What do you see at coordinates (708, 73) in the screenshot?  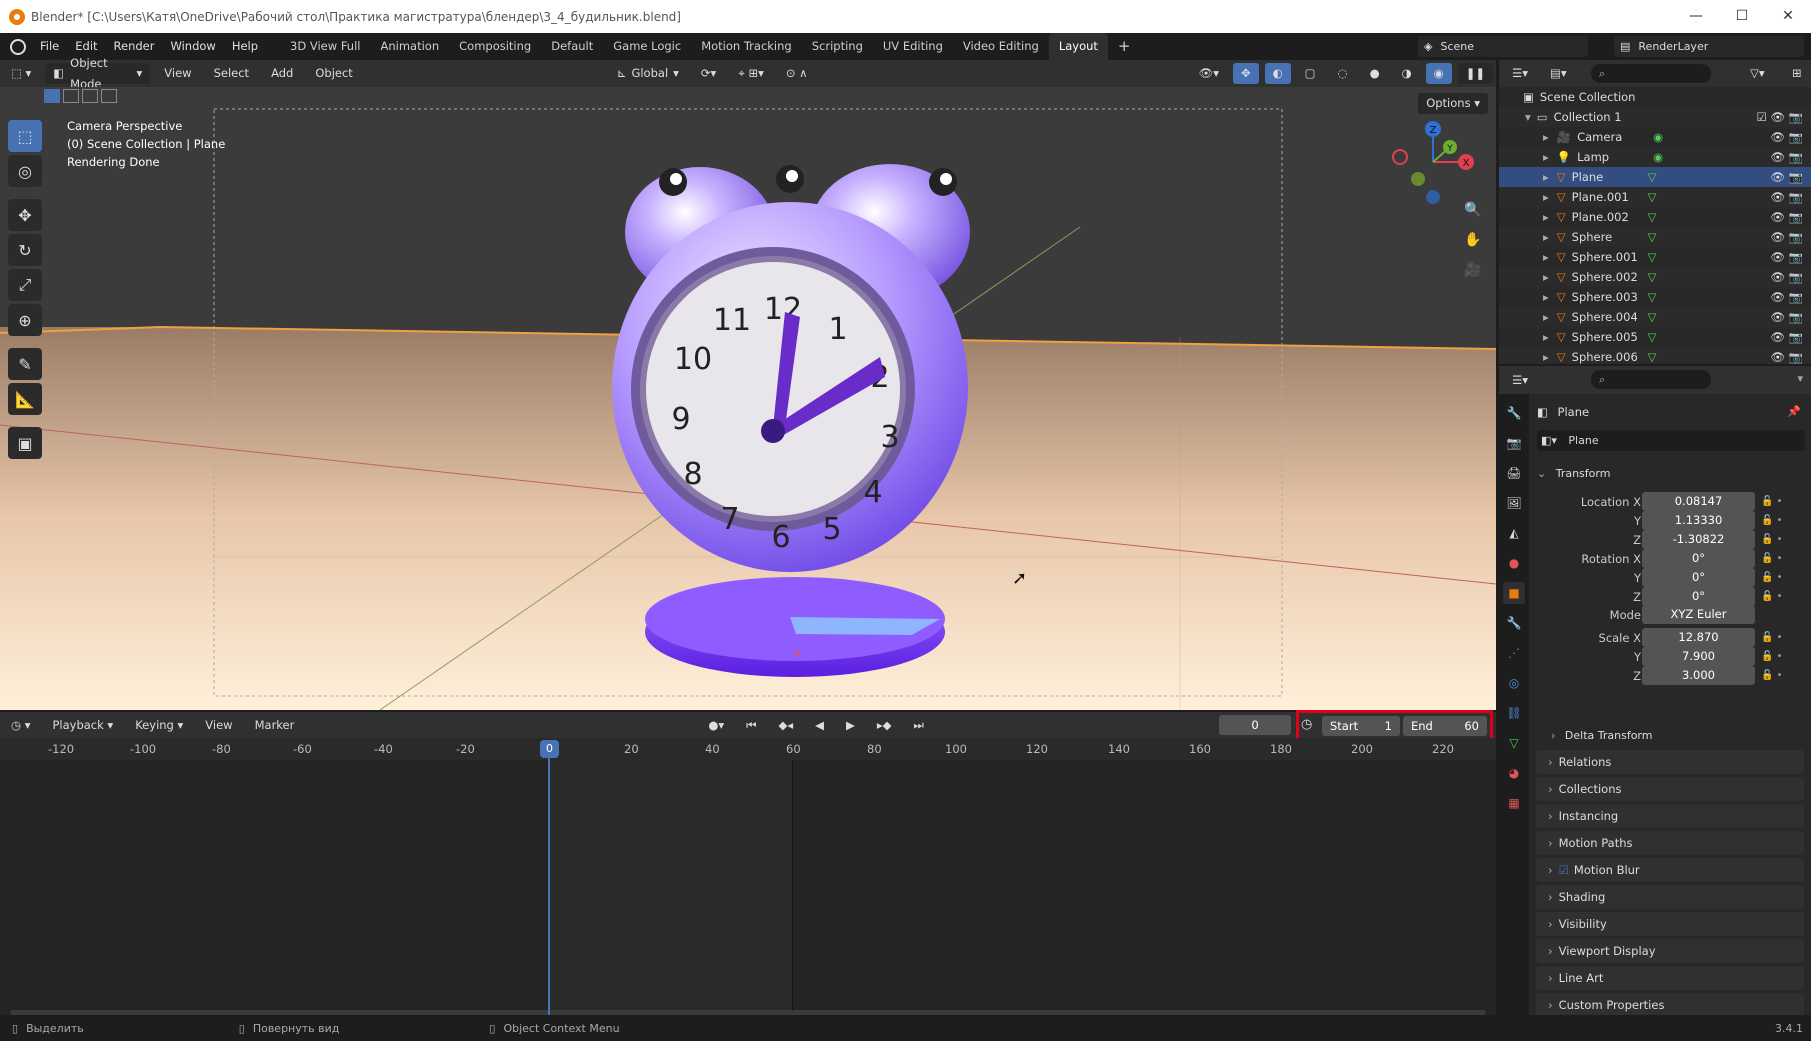 I see `pivot-icon: ⟳▾` at bounding box center [708, 73].